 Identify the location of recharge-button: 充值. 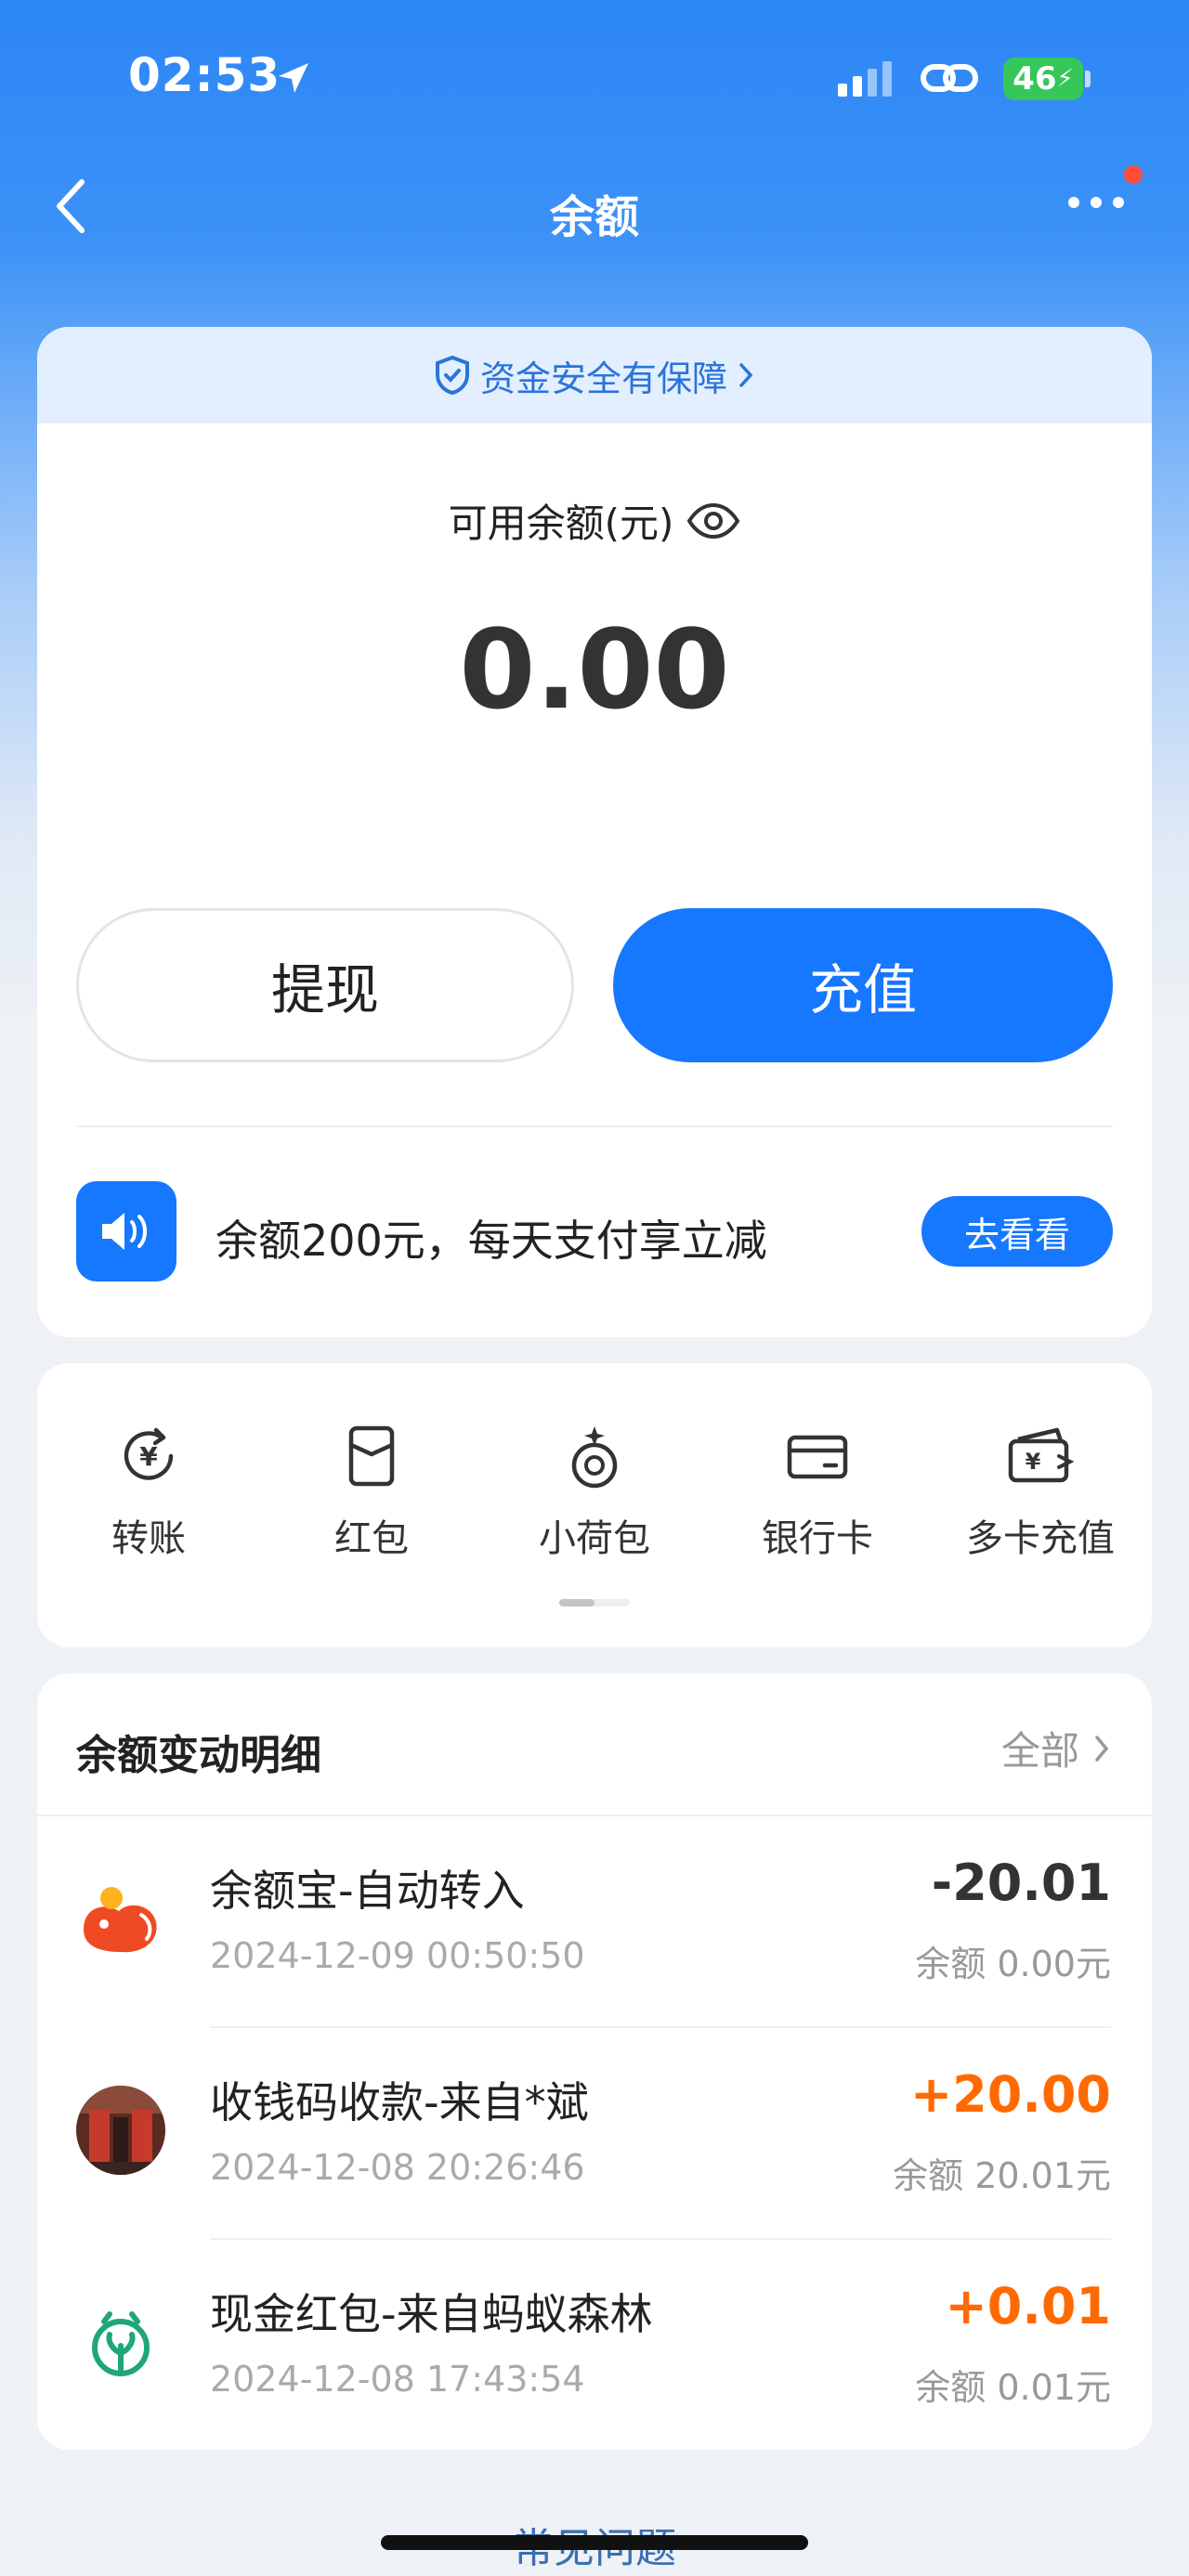
(863, 985).